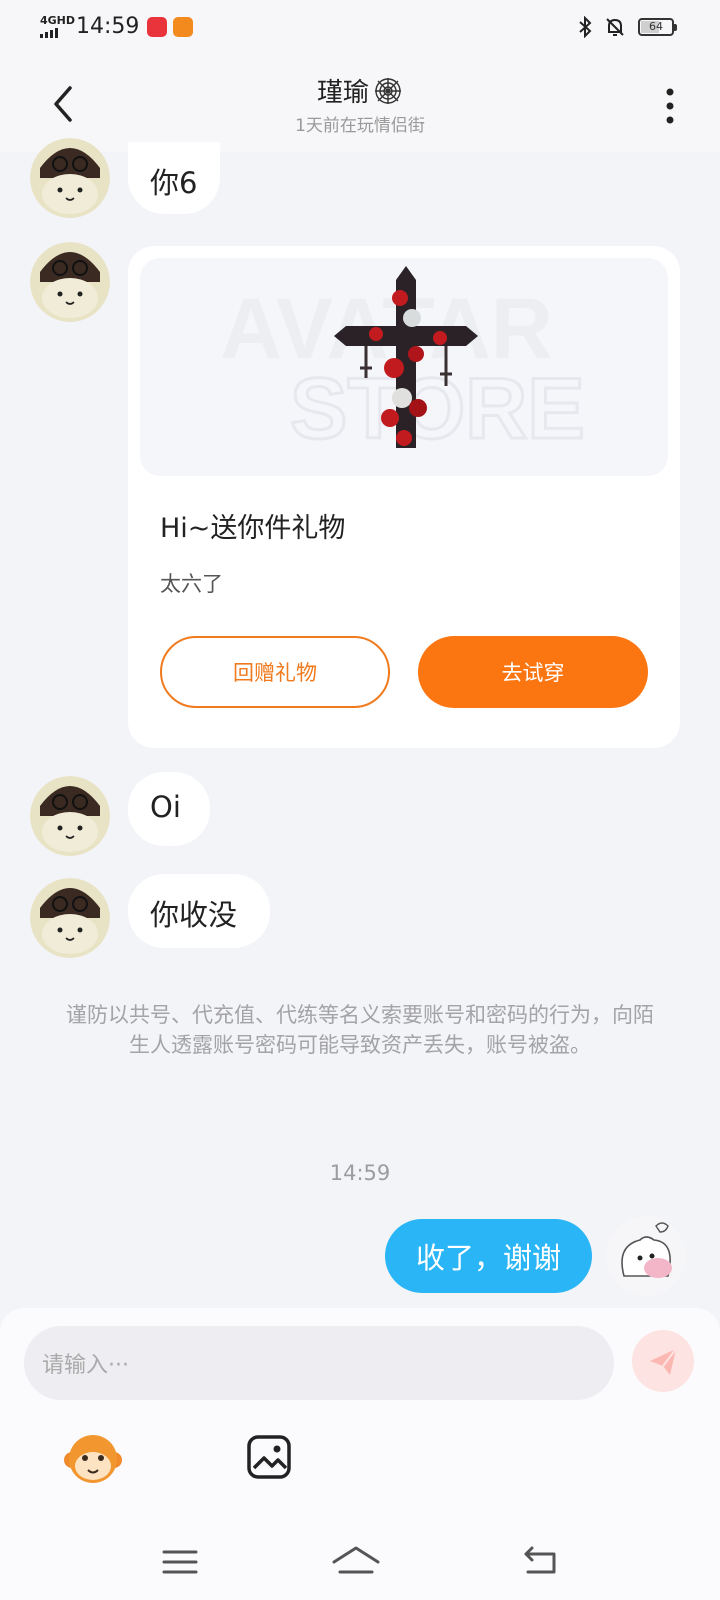  I want to click on monkey-face-icon, so click(93, 1459).